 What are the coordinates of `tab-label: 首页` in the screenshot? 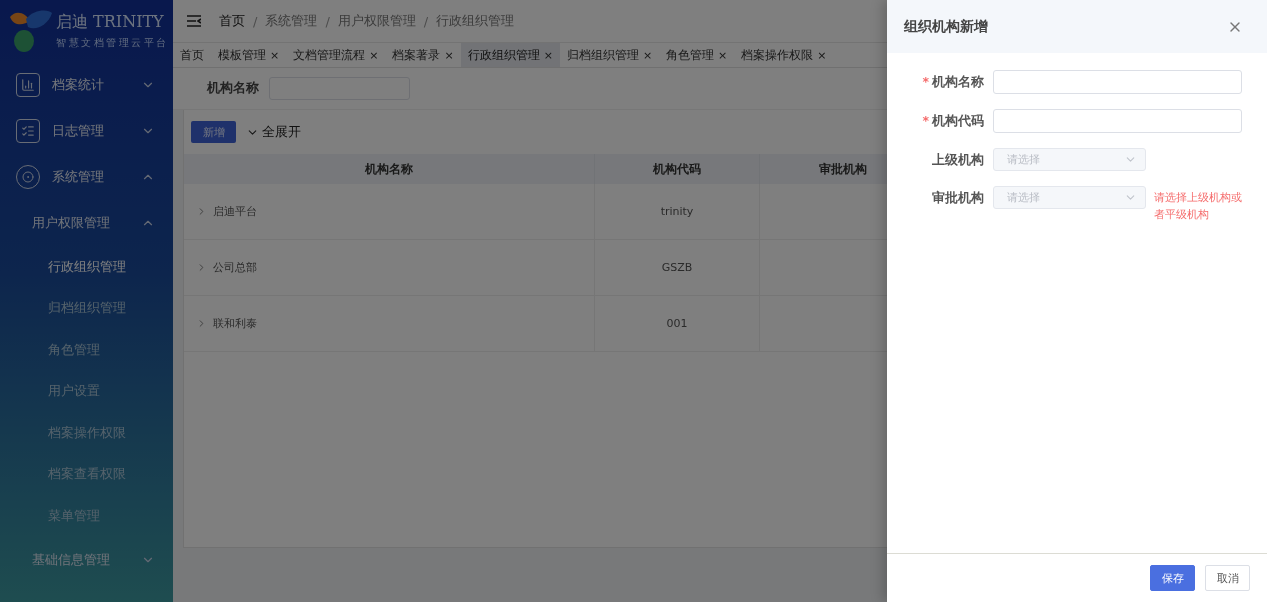 It's located at (192, 55).